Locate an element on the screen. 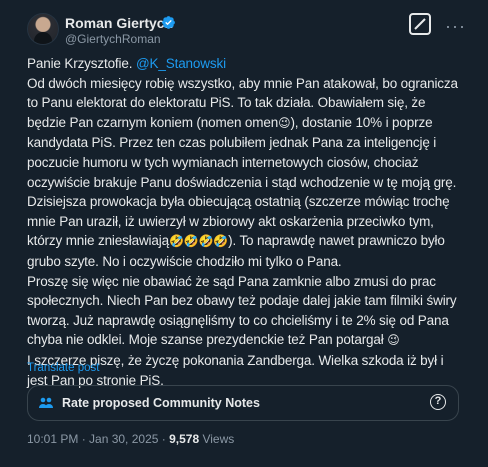 This screenshot has height=467, width=488. laughing-emoji: 🤣🤣🤣🤣 is located at coordinates (198, 241).